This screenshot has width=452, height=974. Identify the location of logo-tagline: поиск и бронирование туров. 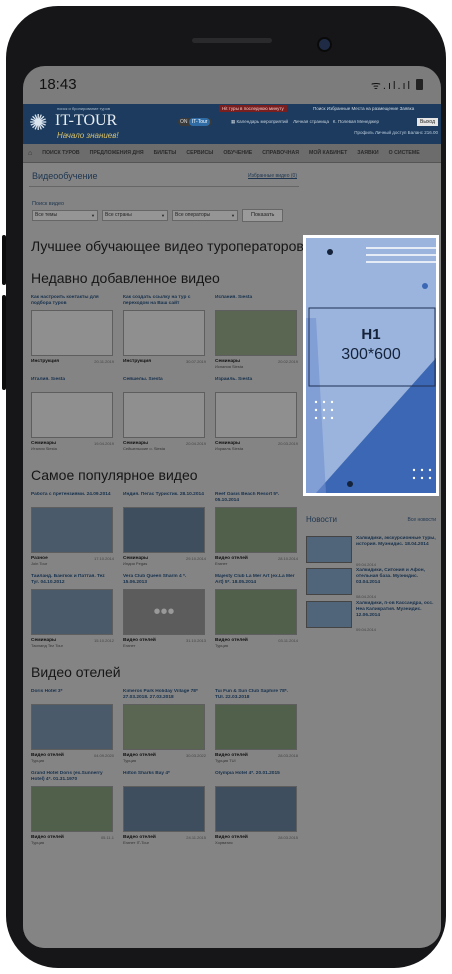
(83, 108).